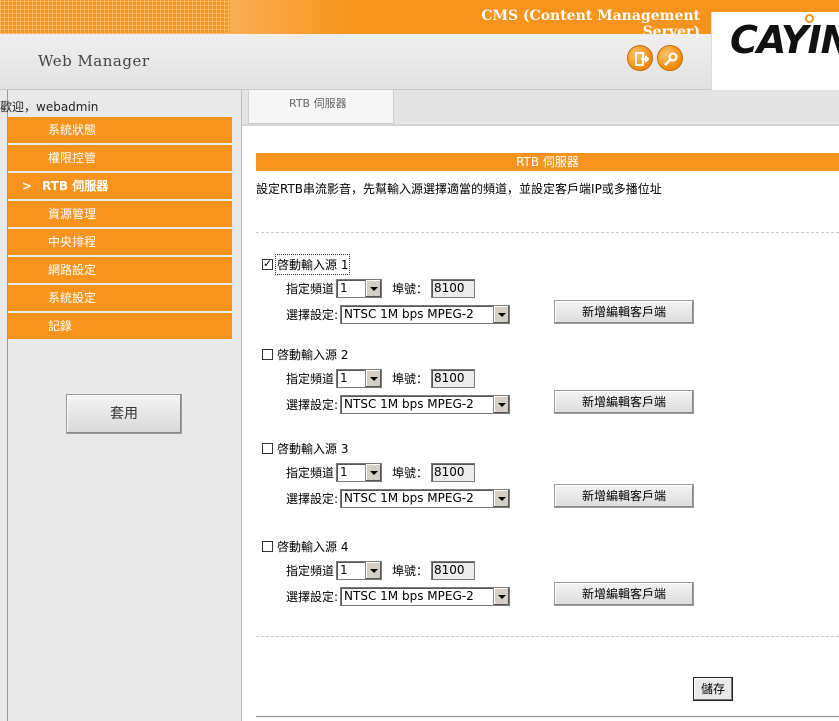 This screenshot has height=721, width=839. What do you see at coordinates (267, 546) in the screenshot?
I see `source-4-checkbox` at bounding box center [267, 546].